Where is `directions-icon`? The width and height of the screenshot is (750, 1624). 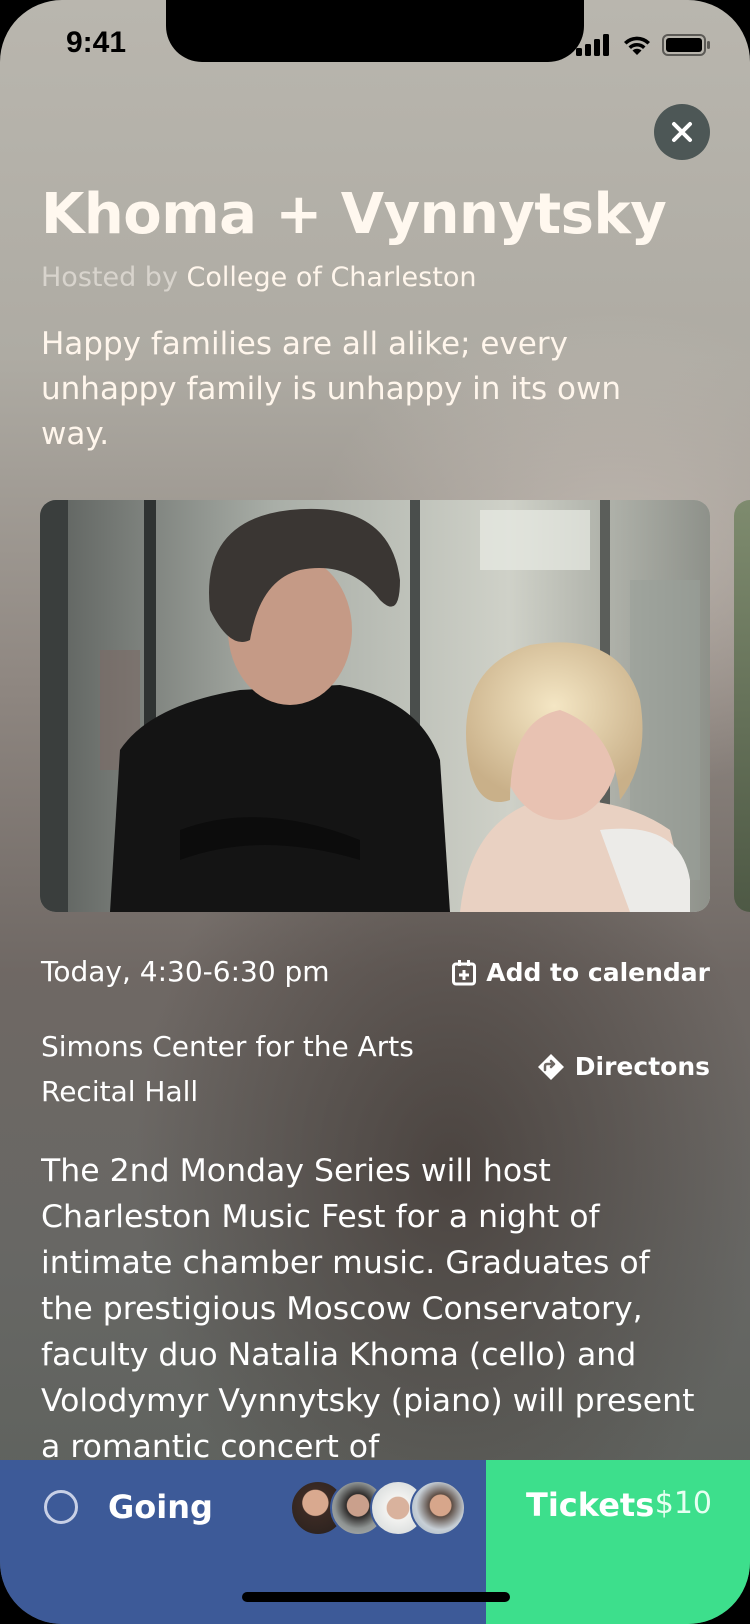
directions-icon is located at coordinates (550, 1066).